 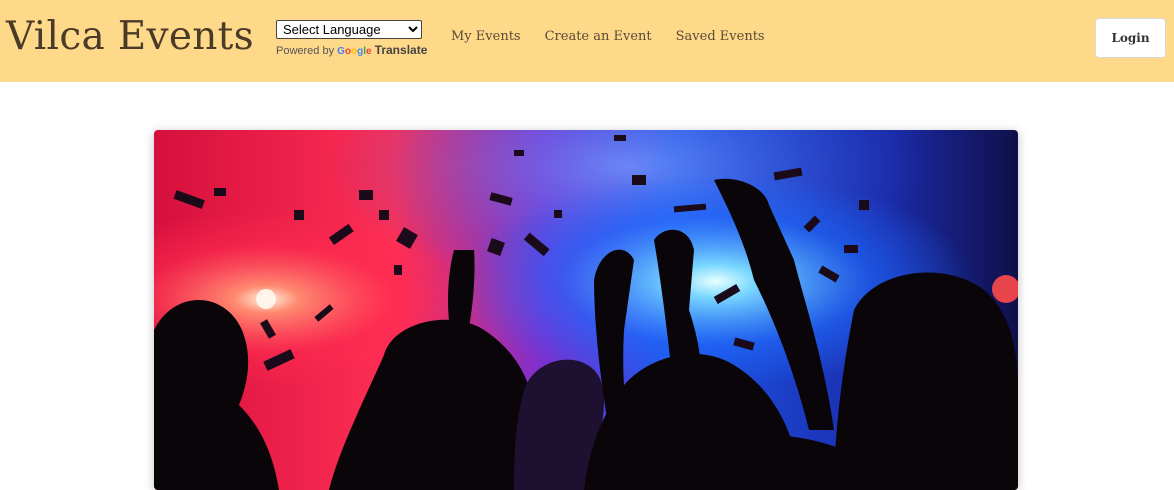 I want to click on nav-create-event: Create an Event, so click(x=598, y=37).